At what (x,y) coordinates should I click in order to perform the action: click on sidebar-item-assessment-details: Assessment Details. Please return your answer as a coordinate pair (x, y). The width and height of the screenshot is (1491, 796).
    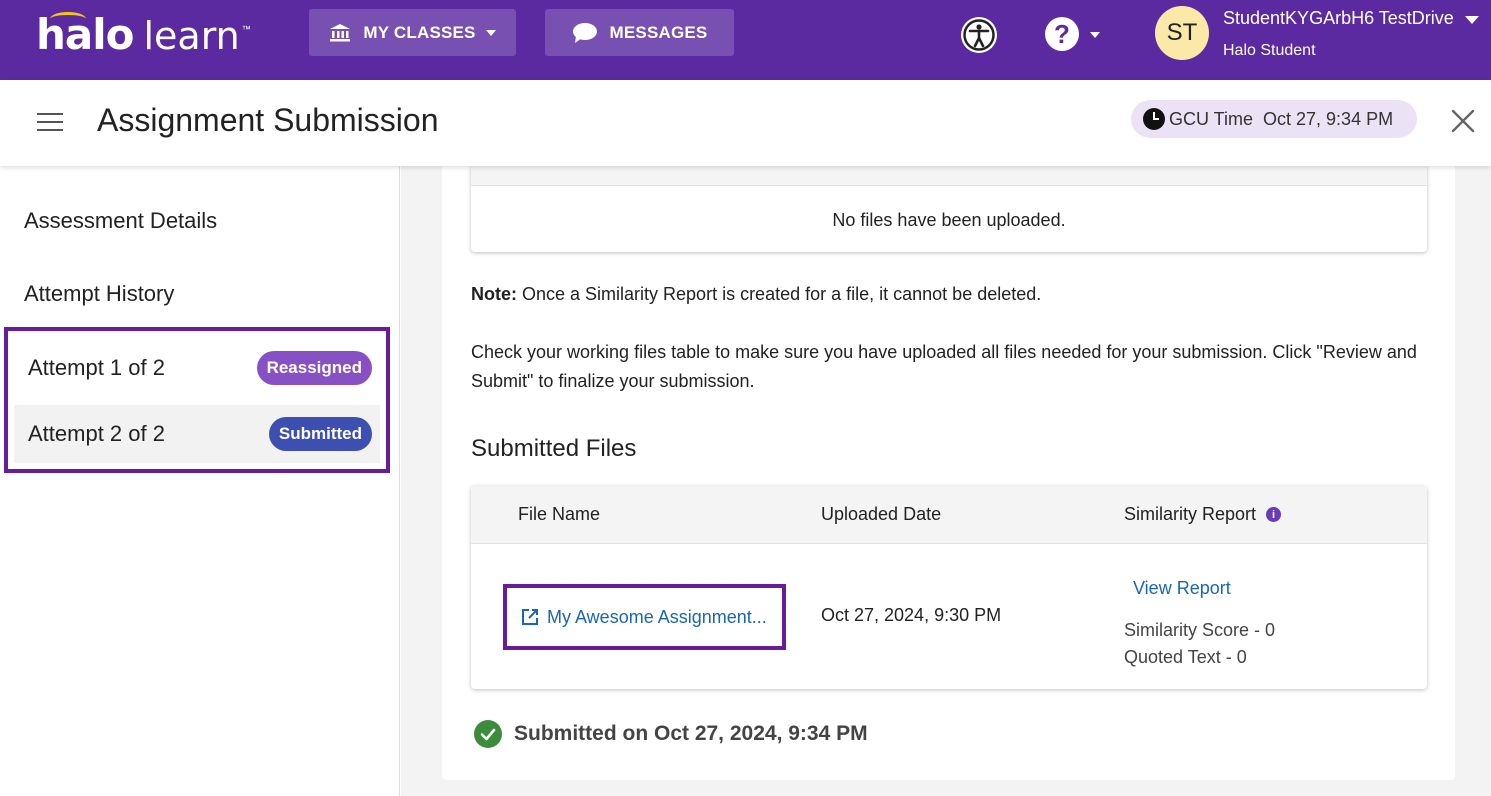
    Looking at the image, I should click on (120, 221).